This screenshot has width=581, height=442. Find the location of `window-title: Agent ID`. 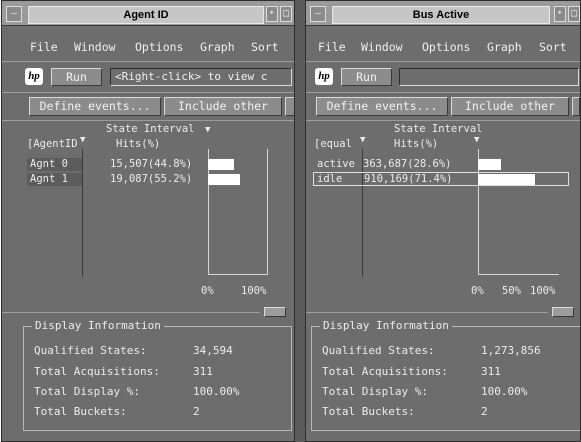

window-title: Agent ID is located at coordinates (146, 15).